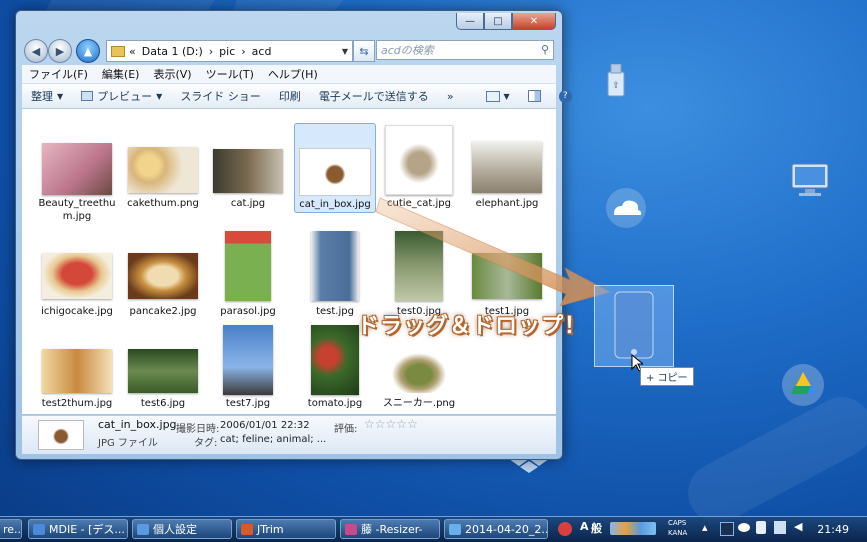 The width and height of the screenshot is (867, 542). I want to click on view-options-icon: ▼, so click(498, 96).